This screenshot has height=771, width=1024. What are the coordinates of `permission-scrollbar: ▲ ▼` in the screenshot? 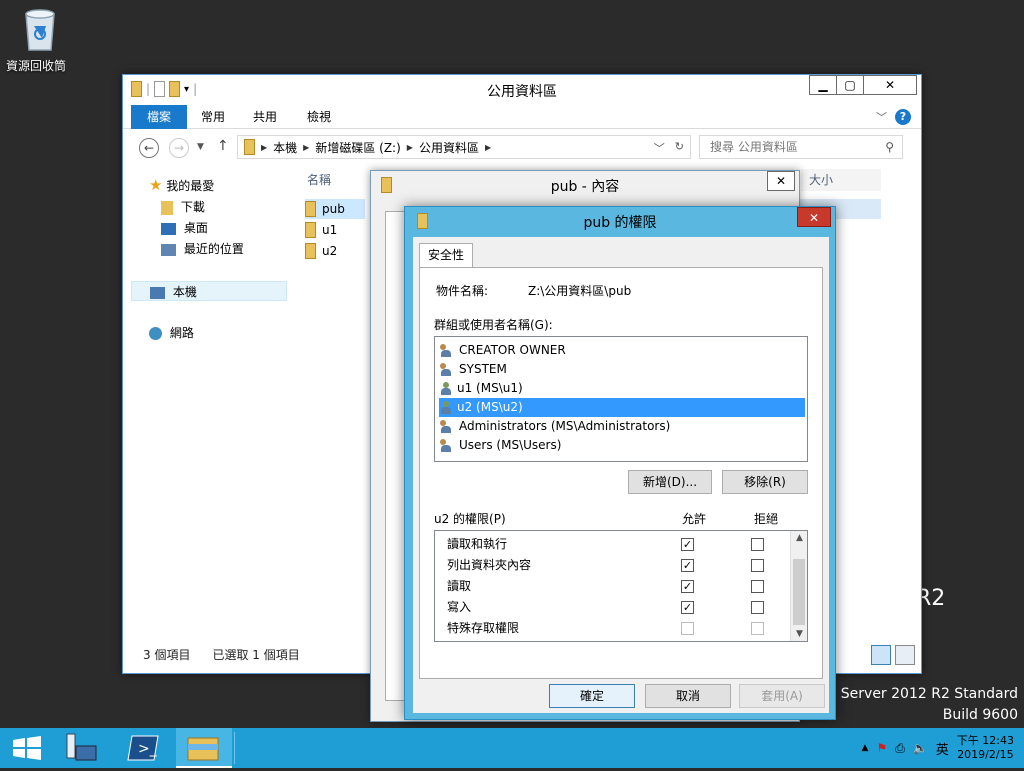 It's located at (798, 586).